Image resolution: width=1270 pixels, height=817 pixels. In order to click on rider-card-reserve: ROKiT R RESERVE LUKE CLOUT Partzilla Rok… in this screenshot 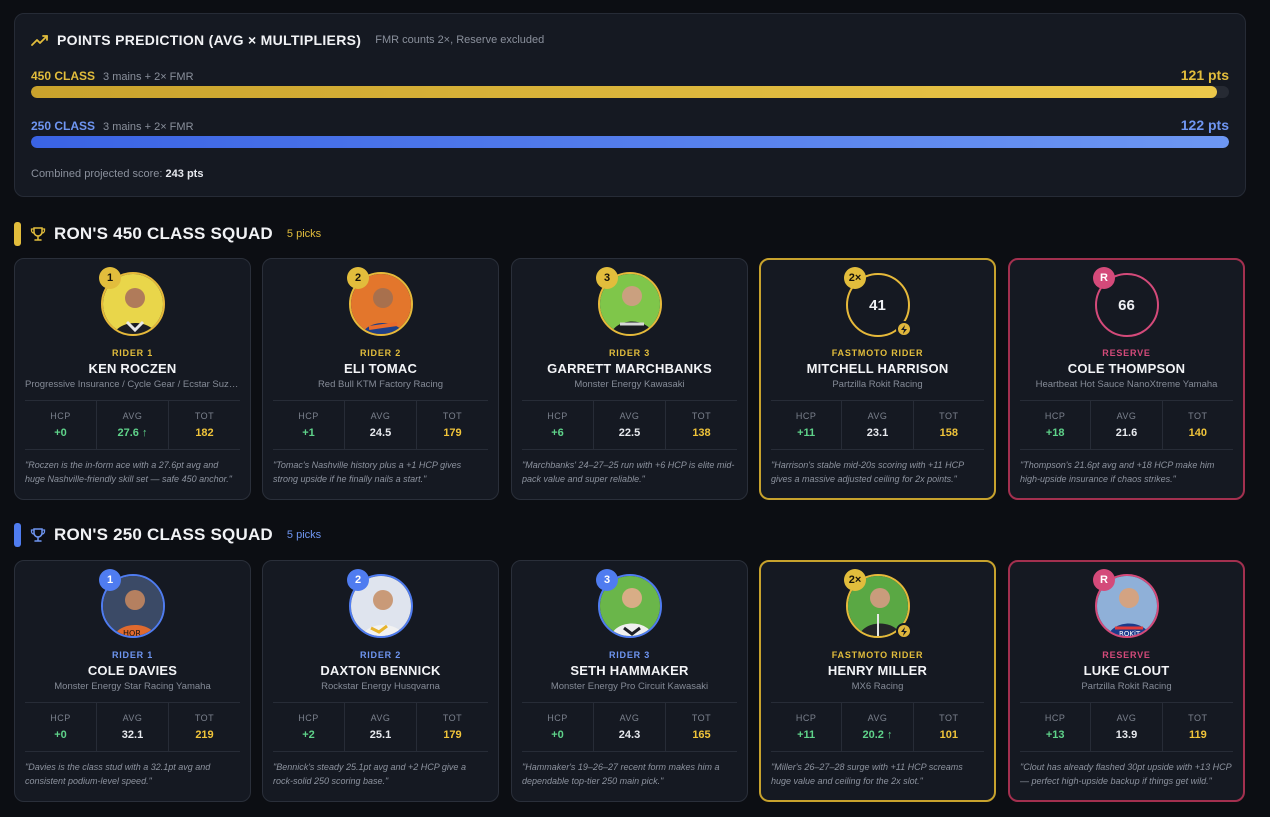, I will do `click(1126, 681)`.